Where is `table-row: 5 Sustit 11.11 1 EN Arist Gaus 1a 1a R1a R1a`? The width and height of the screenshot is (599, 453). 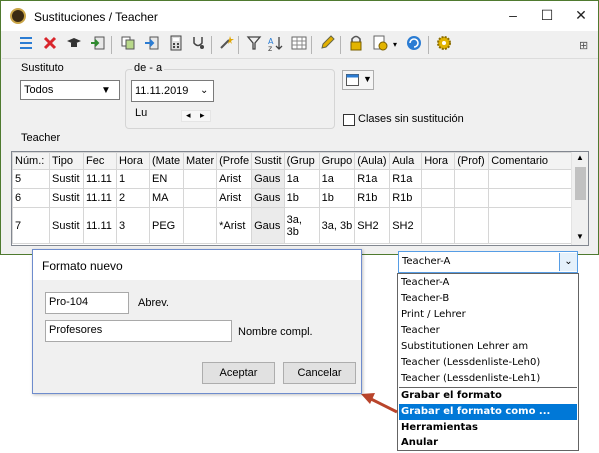 table-row: 5 Sustit 11.11 1 EN Arist Gaus 1a 1a R1a R1a is located at coordinates (293, 179).